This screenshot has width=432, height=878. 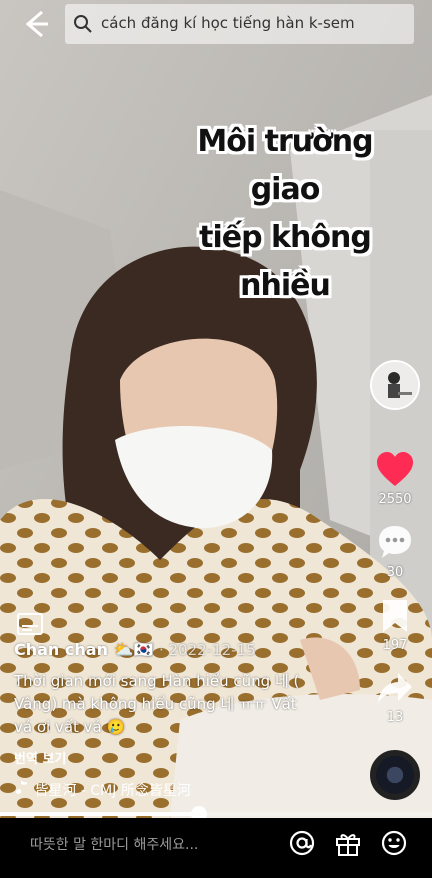 I want to click on music-disc, so click(x=395, y=775).